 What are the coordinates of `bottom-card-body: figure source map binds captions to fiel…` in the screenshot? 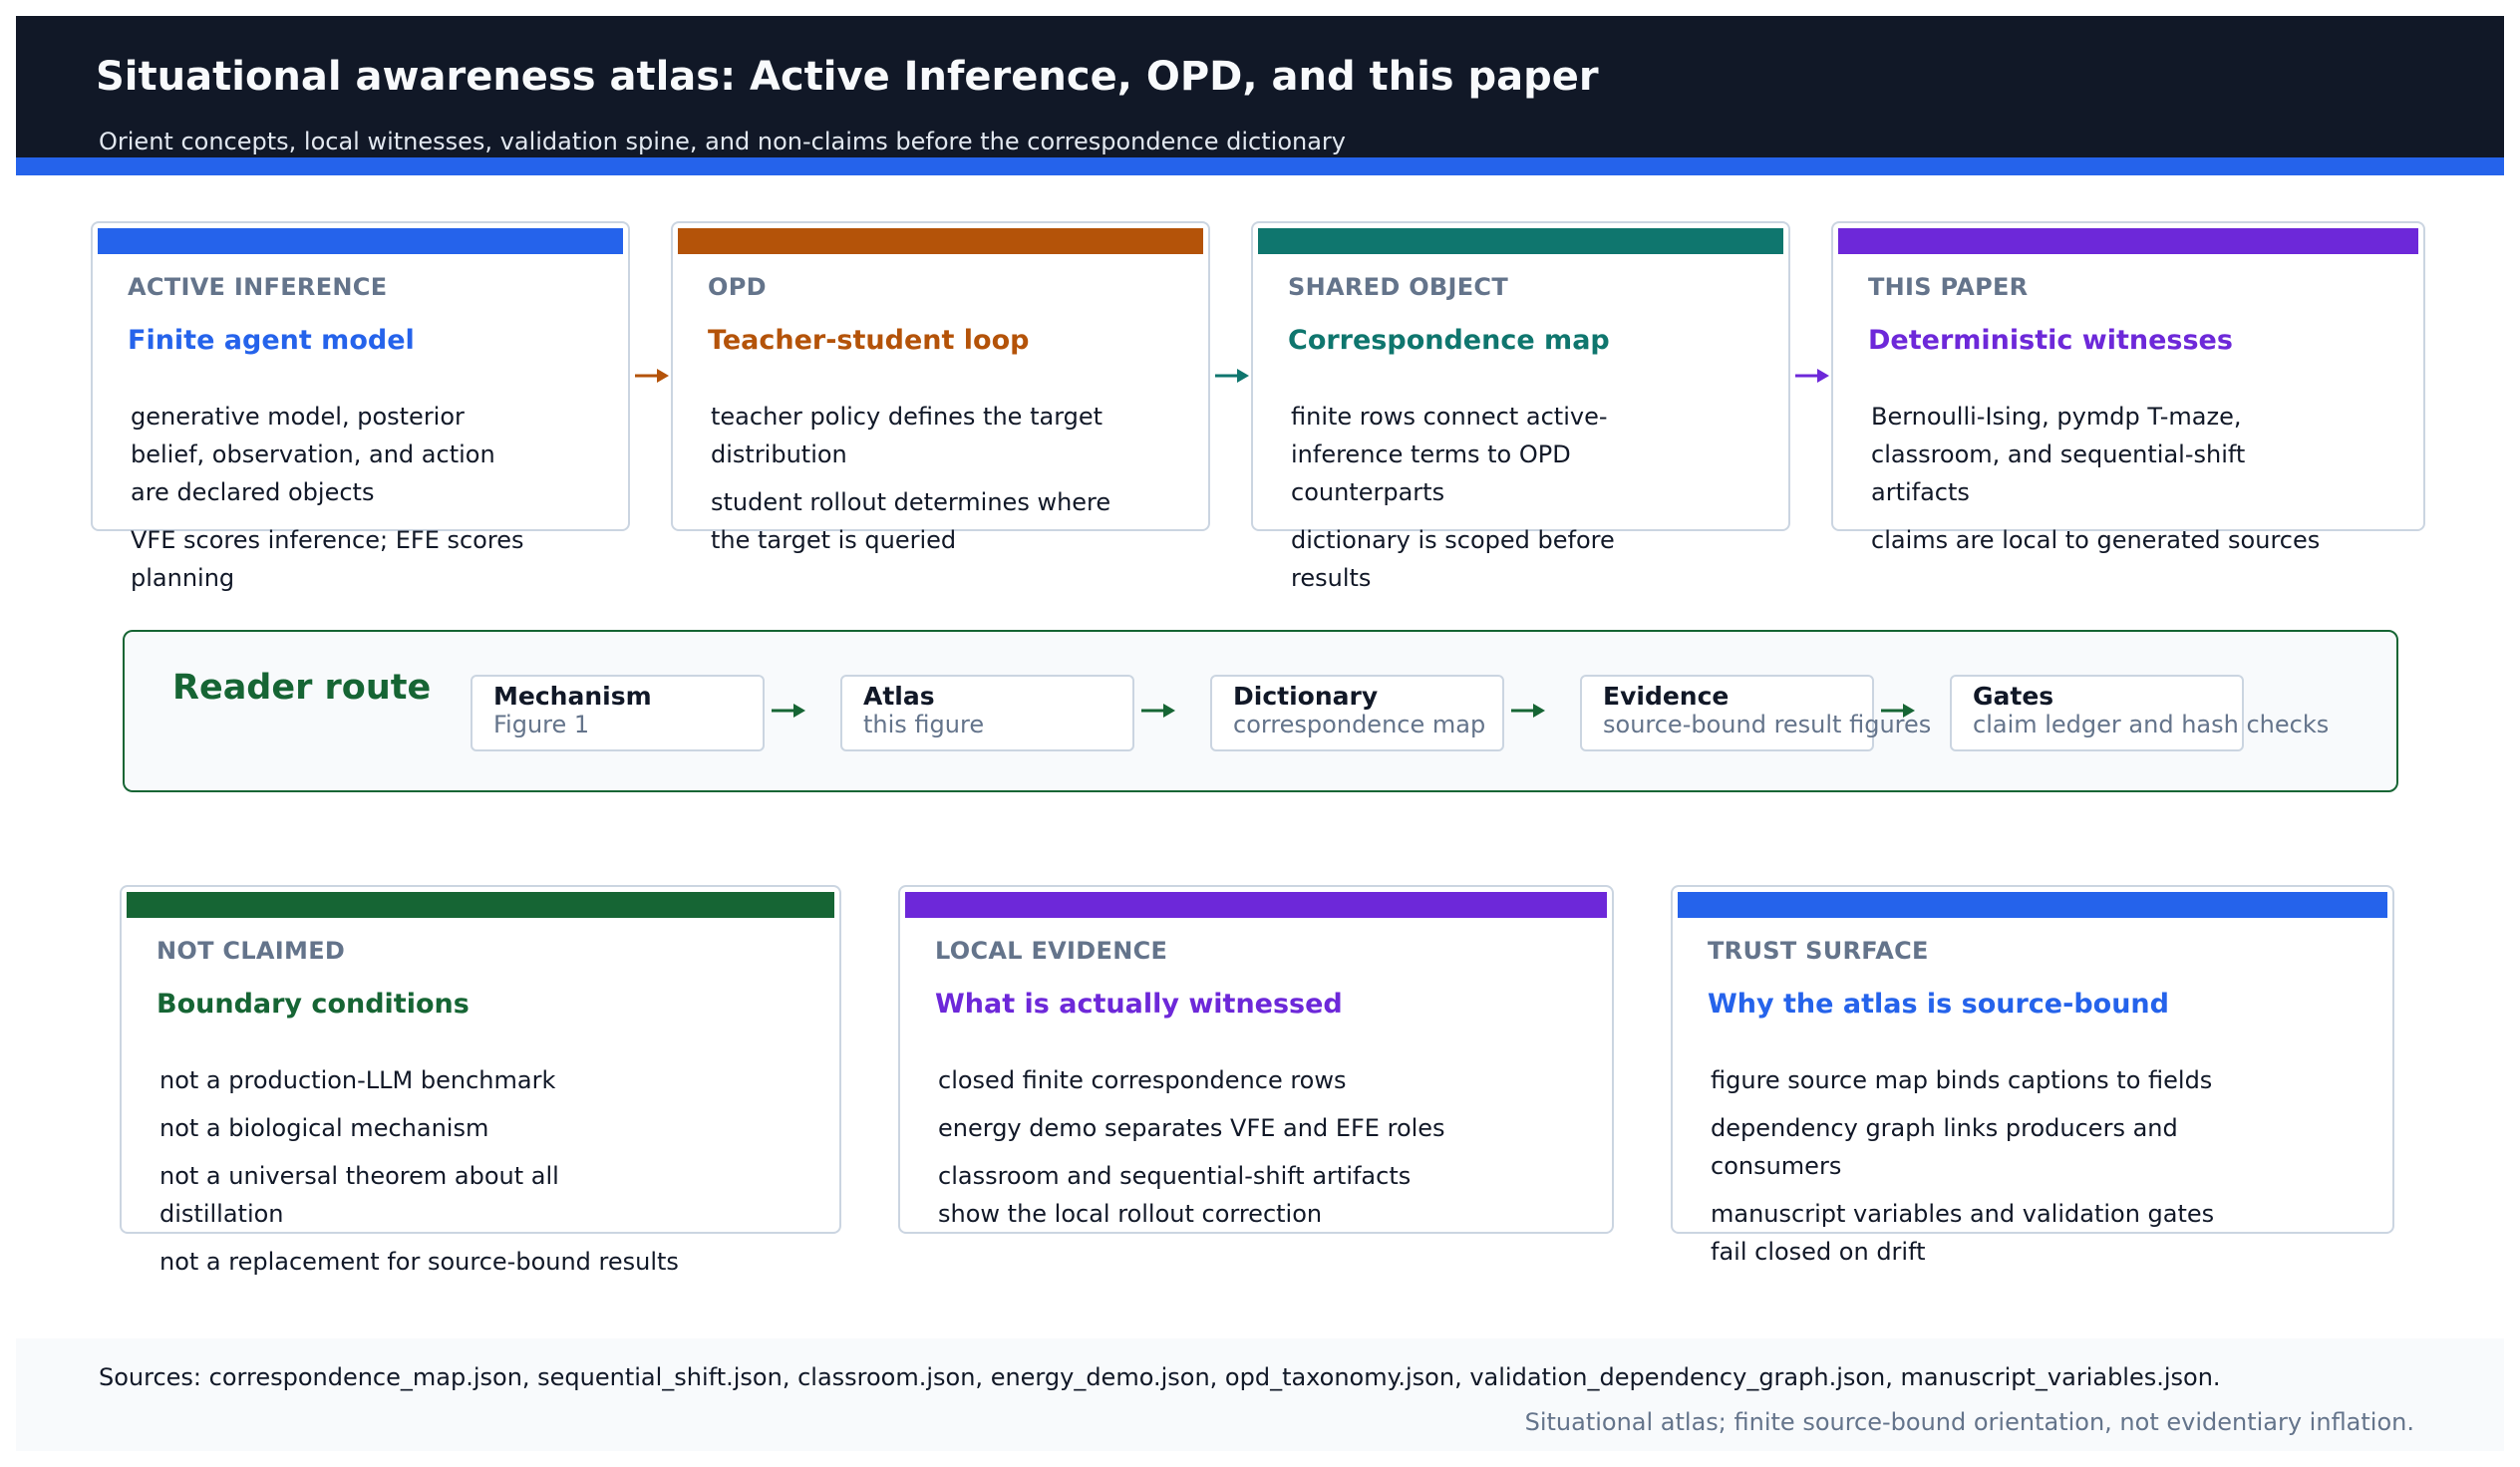 It's located at (1962, 1166).